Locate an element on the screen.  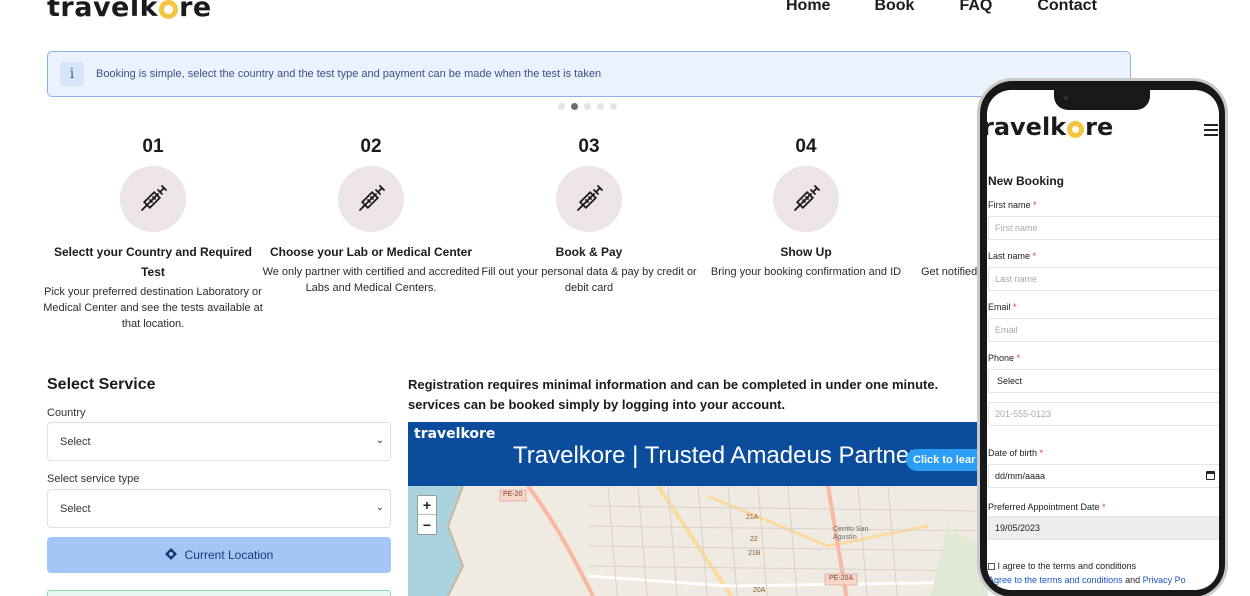
terms-checkbox-row: I agree to the terms and conditions is located at coordinates (1062, 566).